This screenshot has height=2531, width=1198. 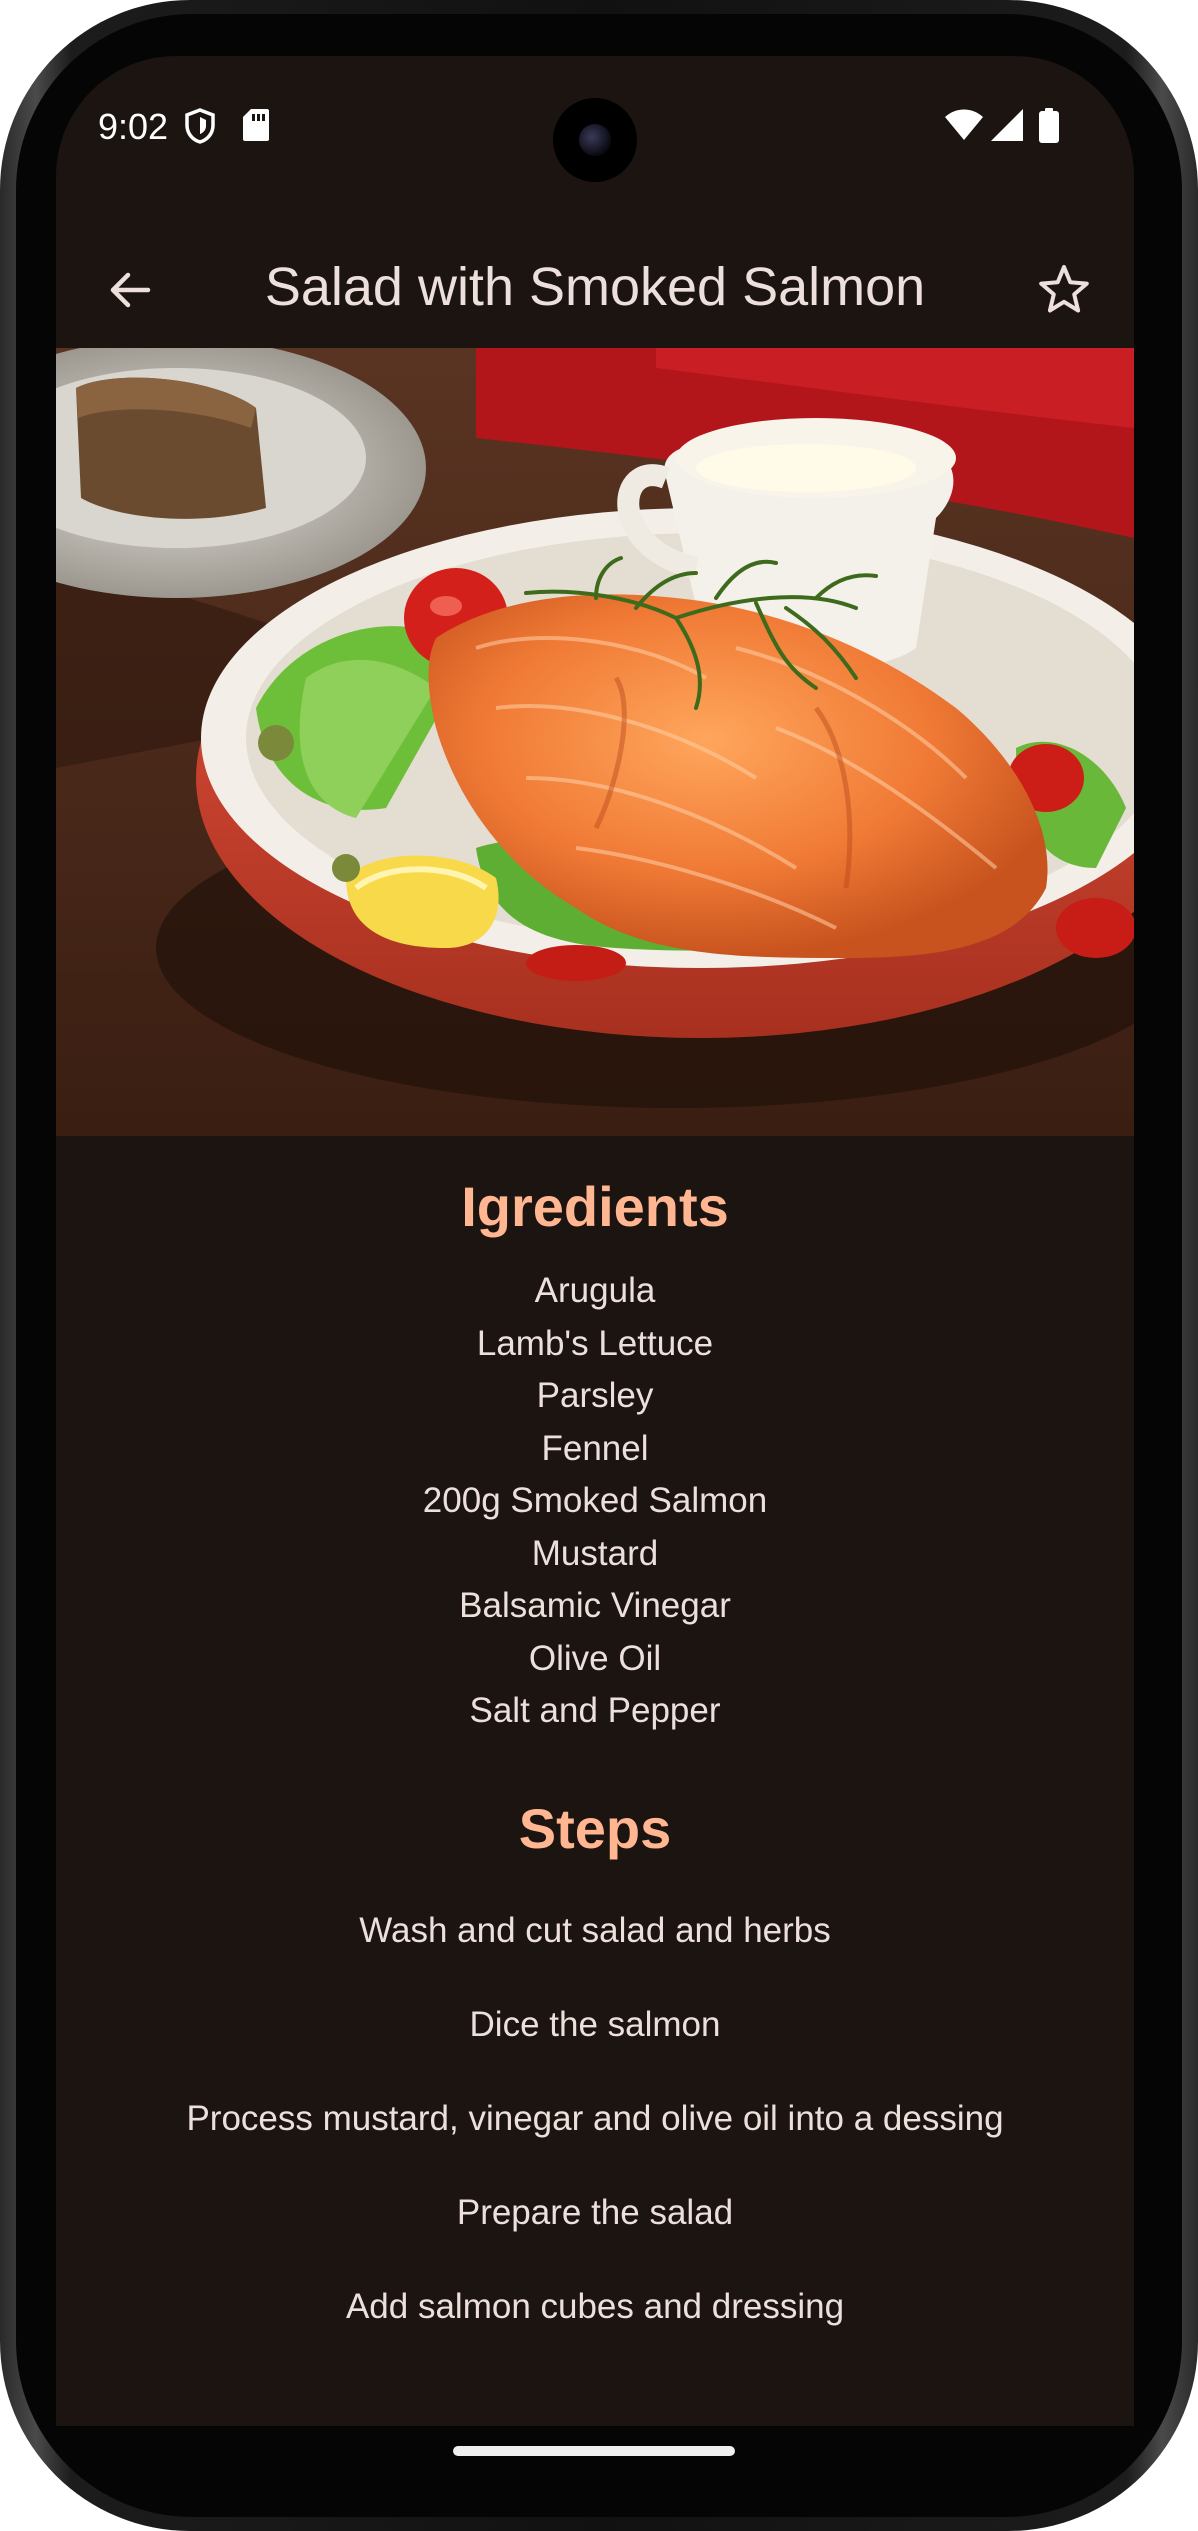 I want to click on top-app-bar: Salad with Smoked Salmon, so click(x=595, y=292).